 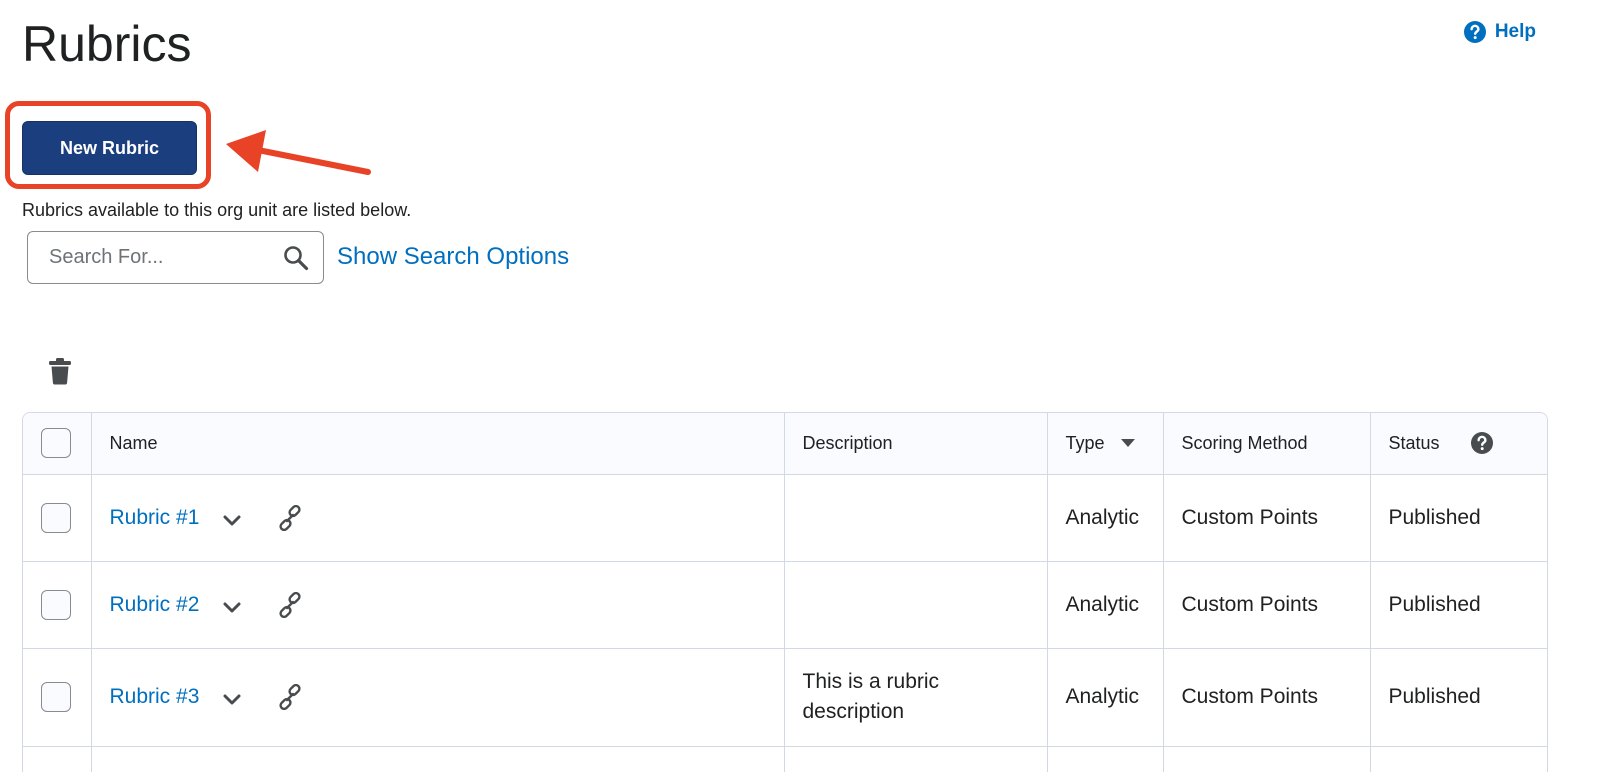 What do you see at coordinates (453, 257) in the screenshot?
I see `show-search-options-link: Show Search Options` at bounding box center [453, 257].